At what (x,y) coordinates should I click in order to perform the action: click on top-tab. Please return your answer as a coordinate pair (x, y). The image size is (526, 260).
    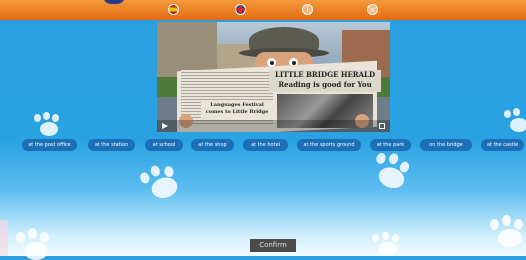
    Looking at the image, I should click on (114, 2).